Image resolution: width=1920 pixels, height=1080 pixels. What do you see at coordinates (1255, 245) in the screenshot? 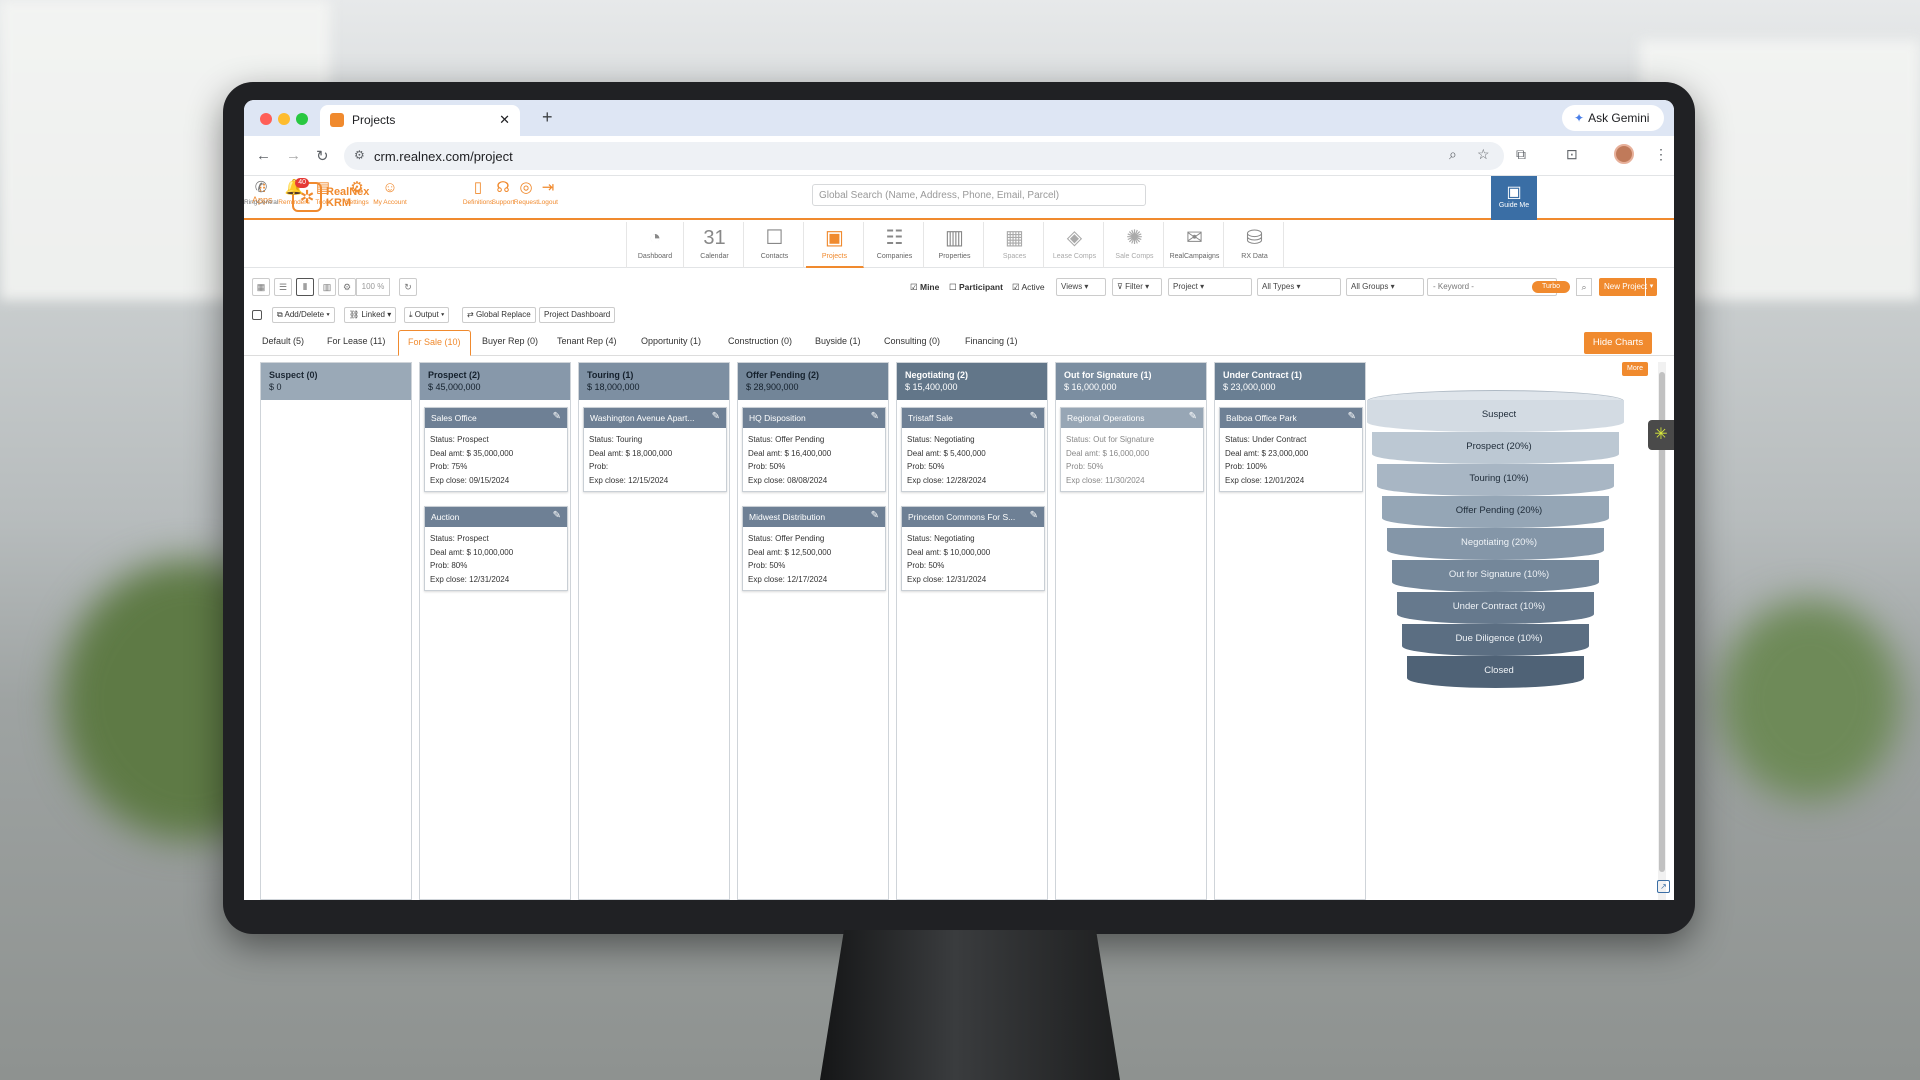
I see `module-rx-data: ⛁ RX Data` at bounding box center [1255, 245].